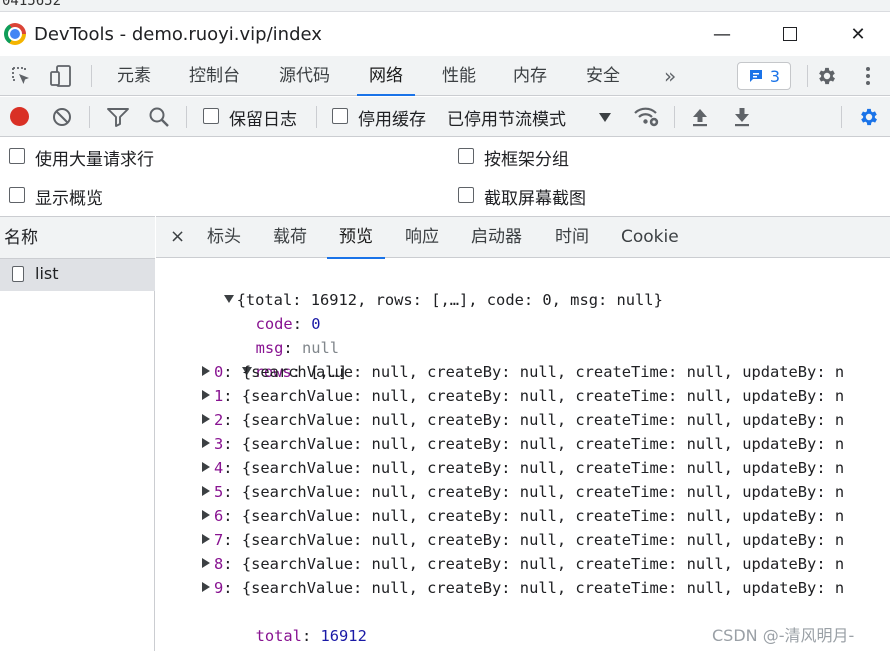 The height and width of the screenshot is (651, 890). I want to click on export-har-button, so click(742, 117).